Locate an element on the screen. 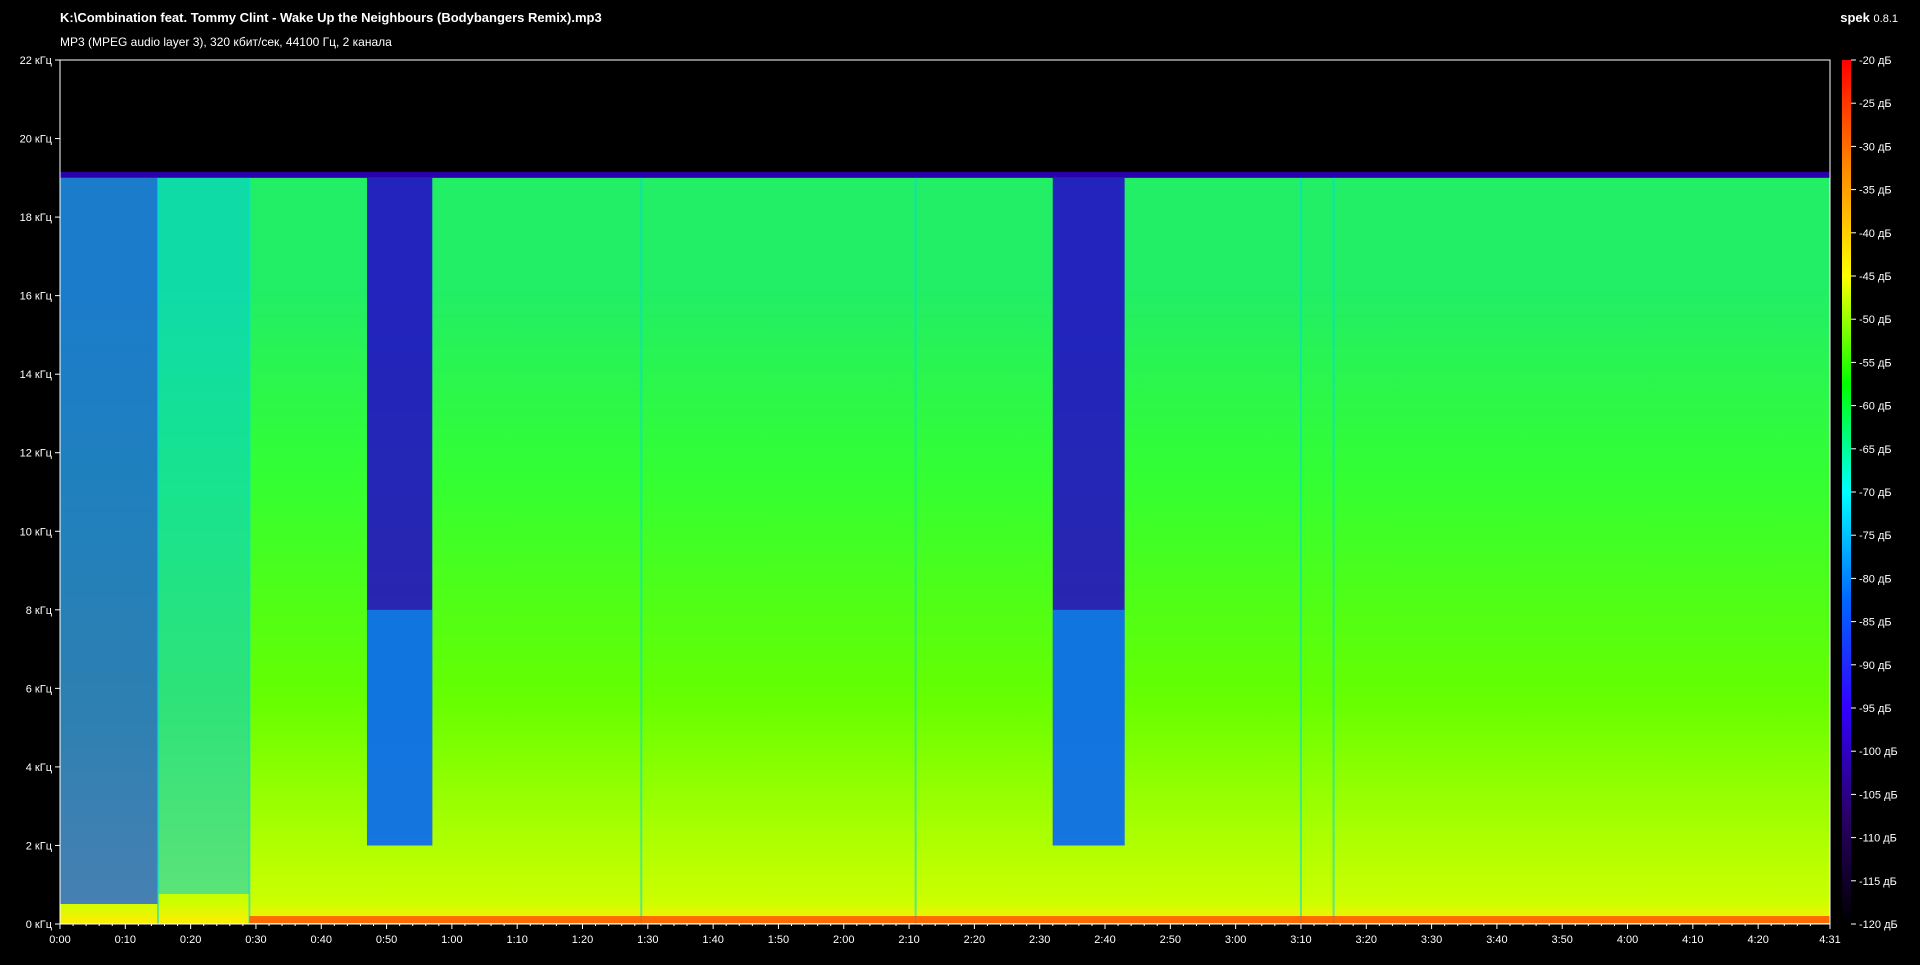 This screenshot has width=1920, height=965. colorbar-tick-label: -105 дБ is located at coordinates (1878, 795).